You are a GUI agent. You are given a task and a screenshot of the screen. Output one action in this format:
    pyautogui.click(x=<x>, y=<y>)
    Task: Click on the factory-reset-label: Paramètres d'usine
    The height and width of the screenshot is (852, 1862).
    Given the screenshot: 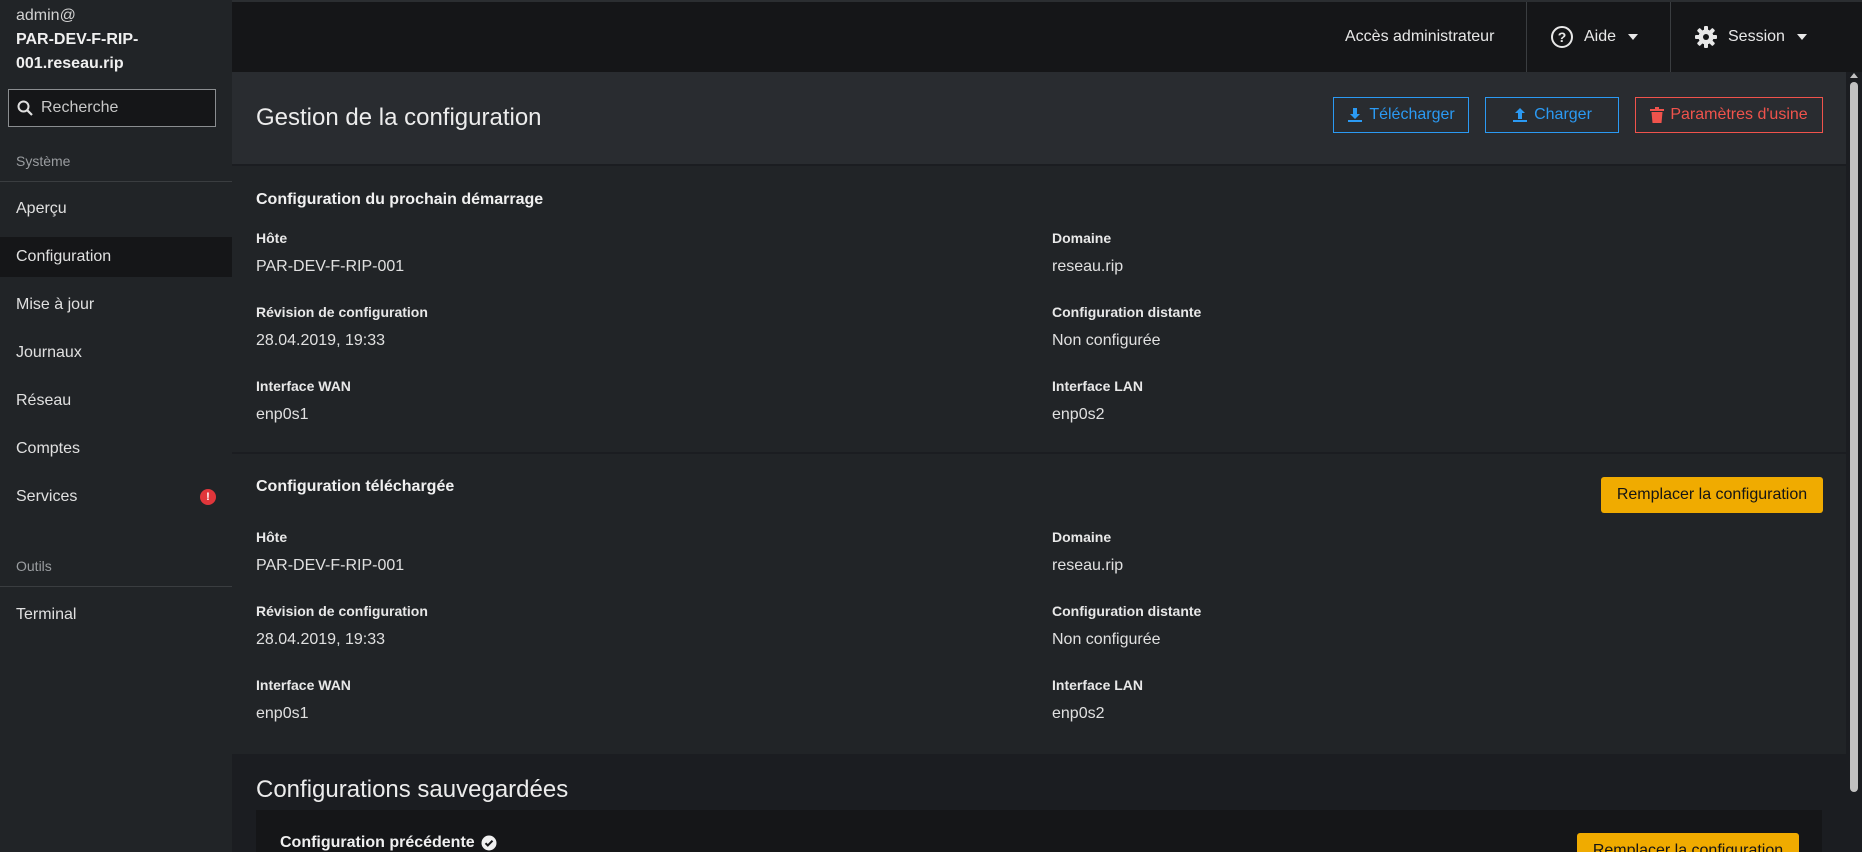 What is the action you would take?
    pyautogui.click(x=1739, y=114)
    